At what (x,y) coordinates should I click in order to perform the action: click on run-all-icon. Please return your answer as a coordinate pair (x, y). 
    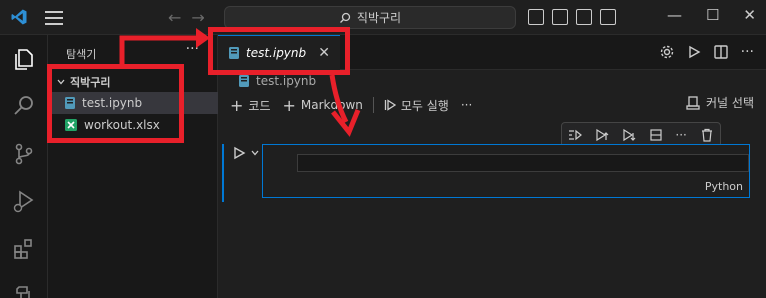
    Looking at the image, I should click on (390, 105).